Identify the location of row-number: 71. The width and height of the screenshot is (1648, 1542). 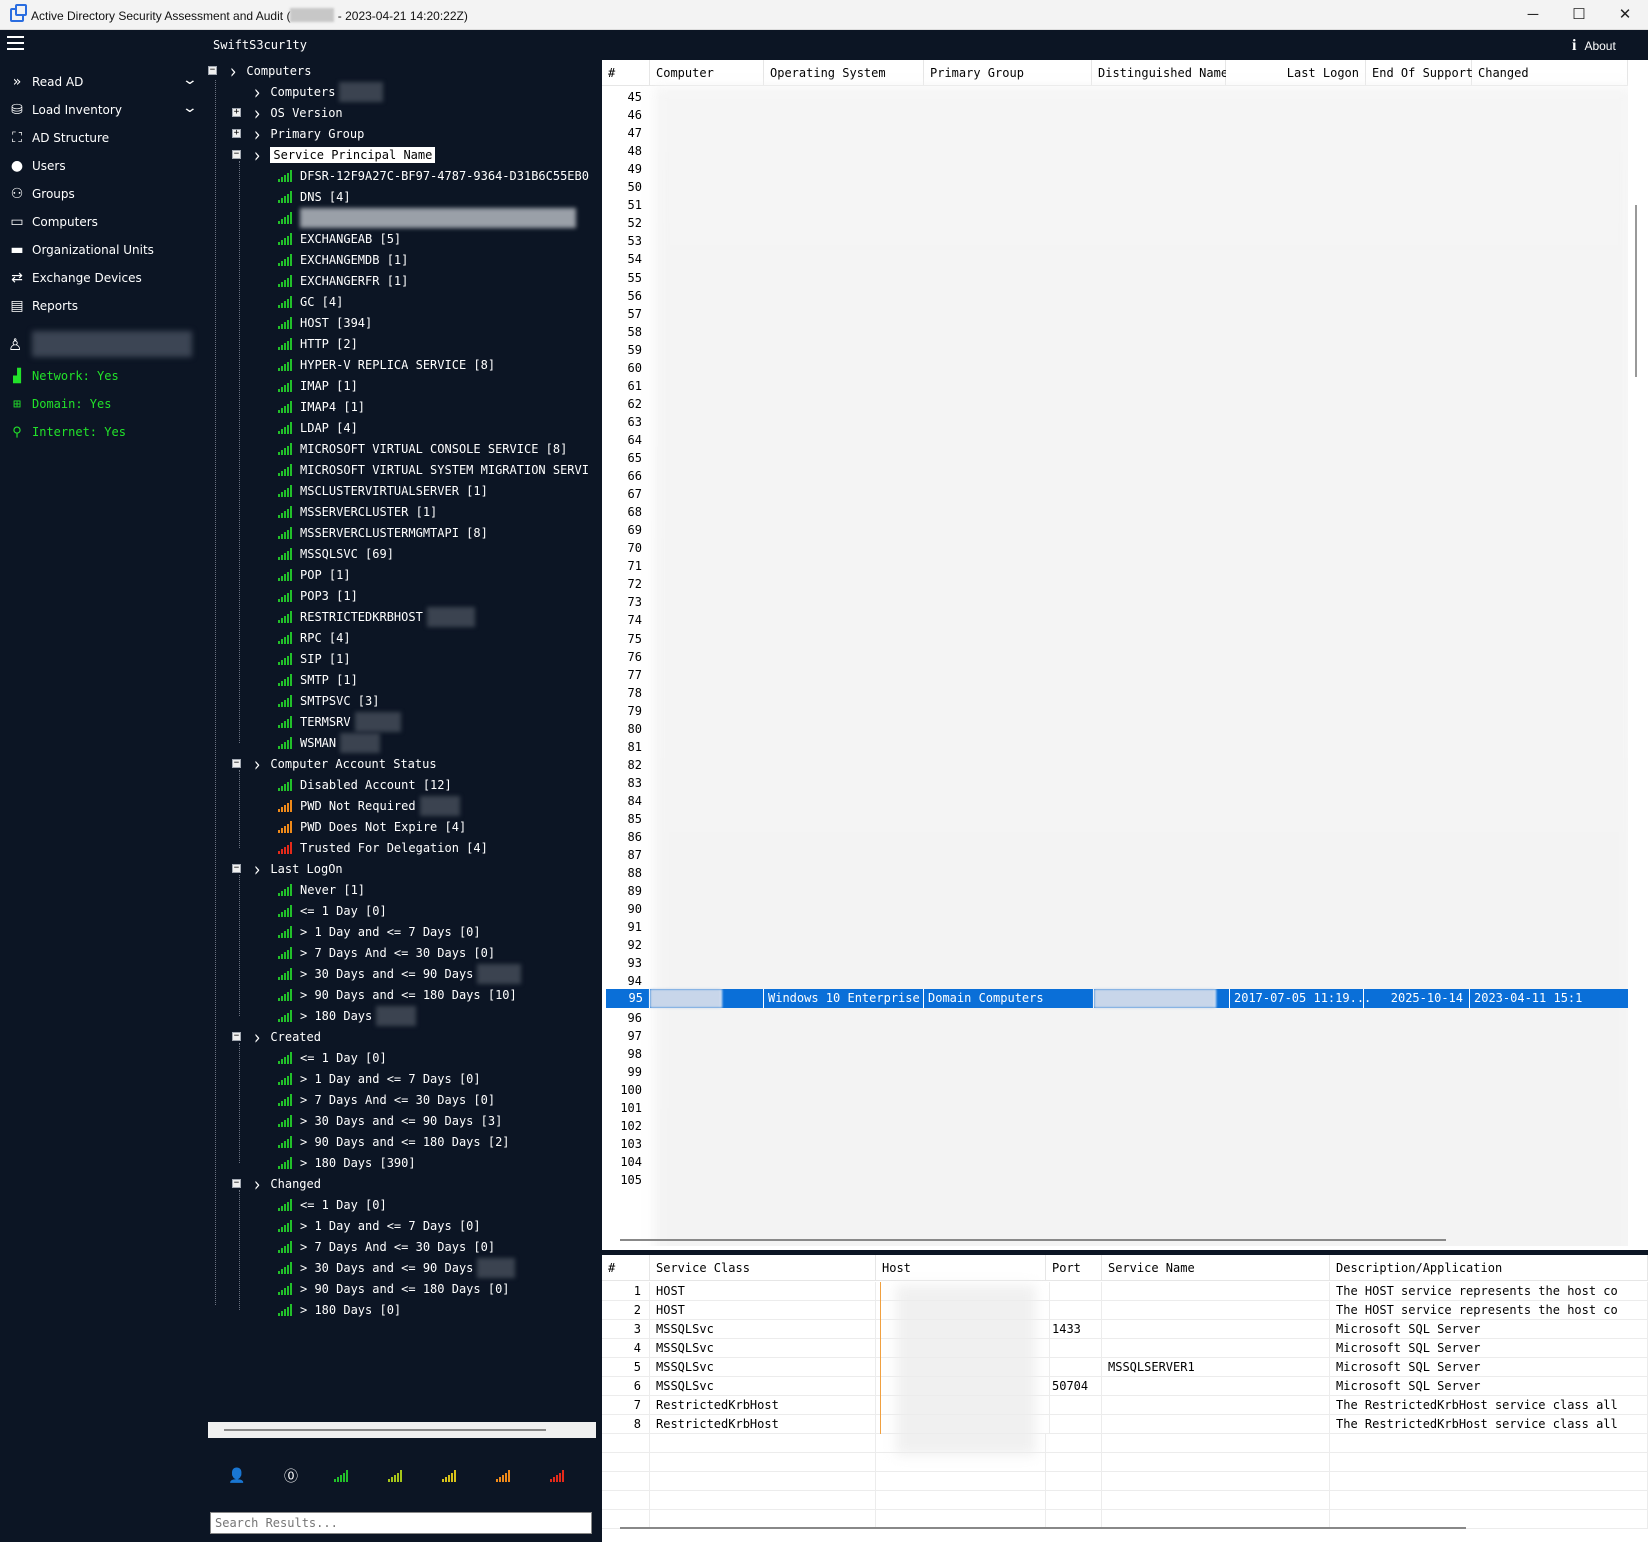
(626, 566).